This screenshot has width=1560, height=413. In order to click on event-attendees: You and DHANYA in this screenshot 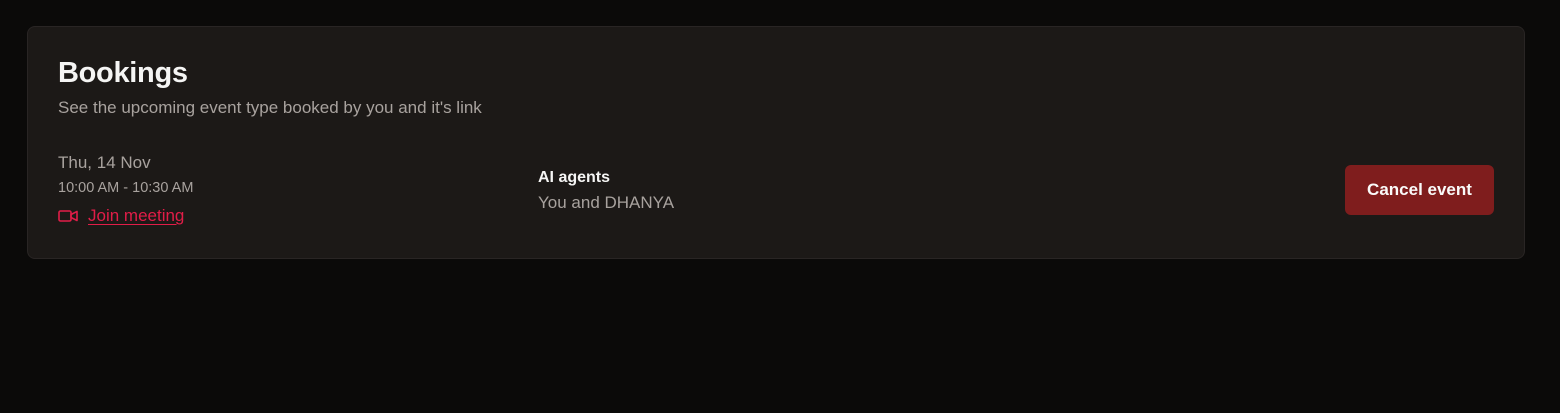, I will do `click(606, 202)`.